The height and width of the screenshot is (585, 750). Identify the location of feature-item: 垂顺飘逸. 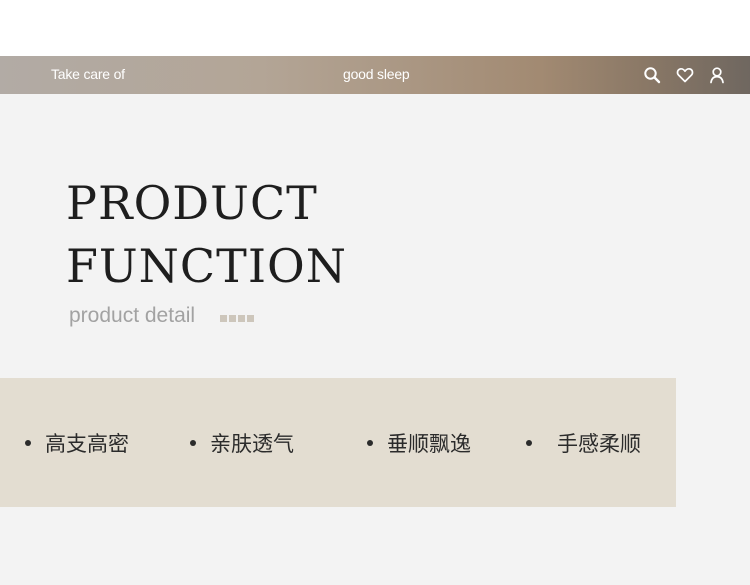
(419, 443).